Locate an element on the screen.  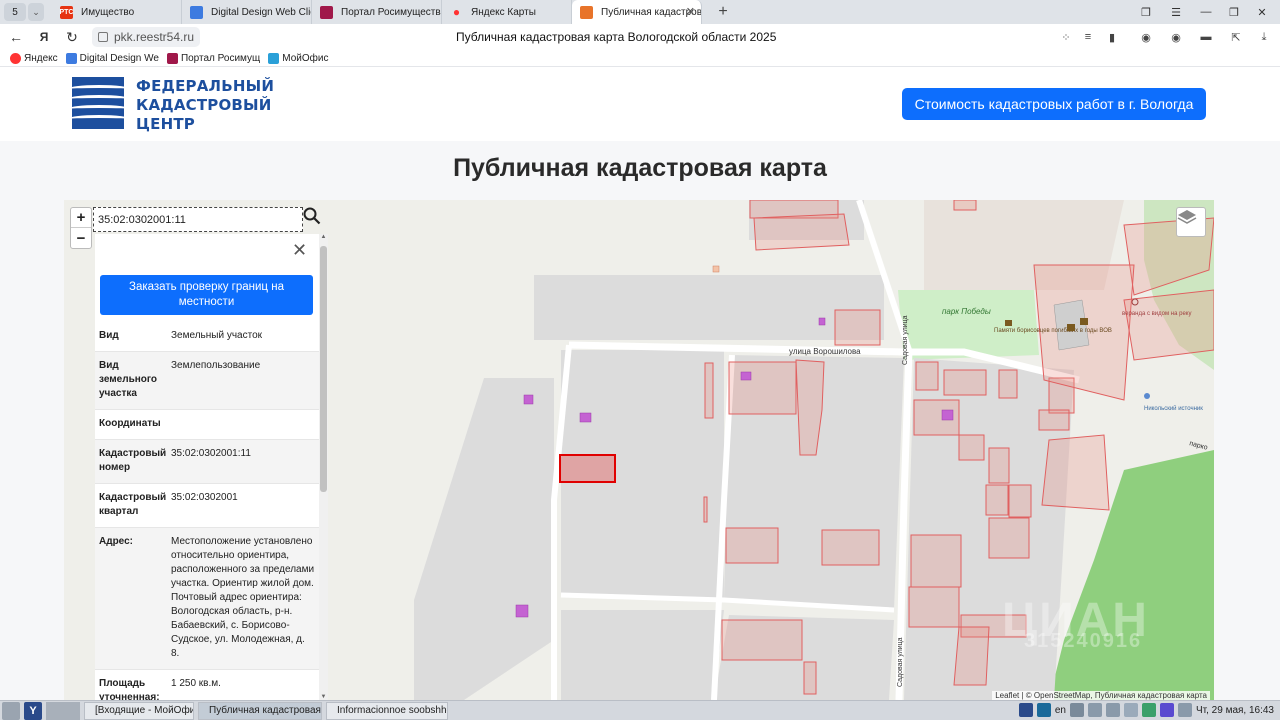
restore-icon: ❐ is located at coordinates (1234, 12).